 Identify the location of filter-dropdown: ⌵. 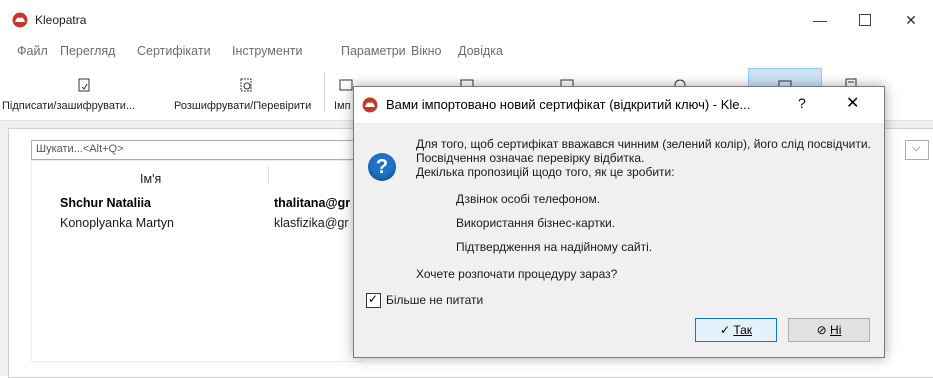
(917, 150).